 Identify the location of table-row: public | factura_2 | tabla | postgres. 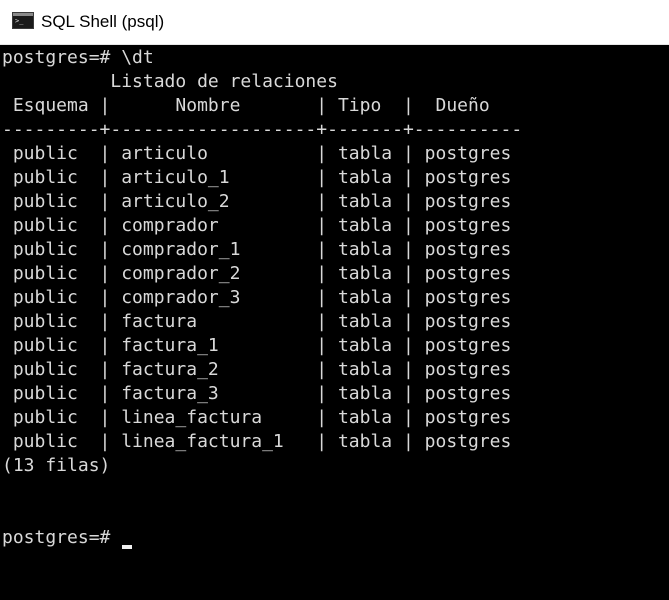
(257, 369).